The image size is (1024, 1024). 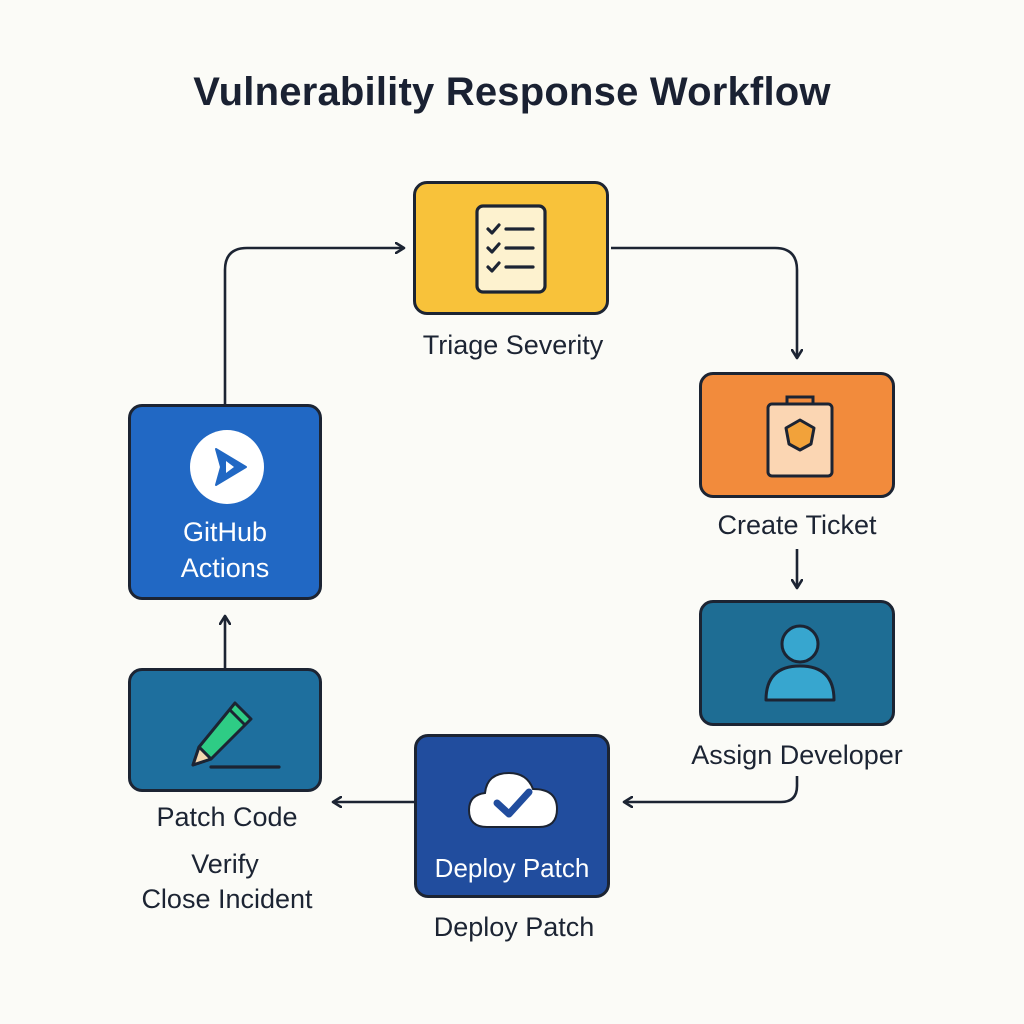 What do you see at coordinates (227, 467) in the screenshot?
I see `play-circle-icon` at bounding box center [227, 467].